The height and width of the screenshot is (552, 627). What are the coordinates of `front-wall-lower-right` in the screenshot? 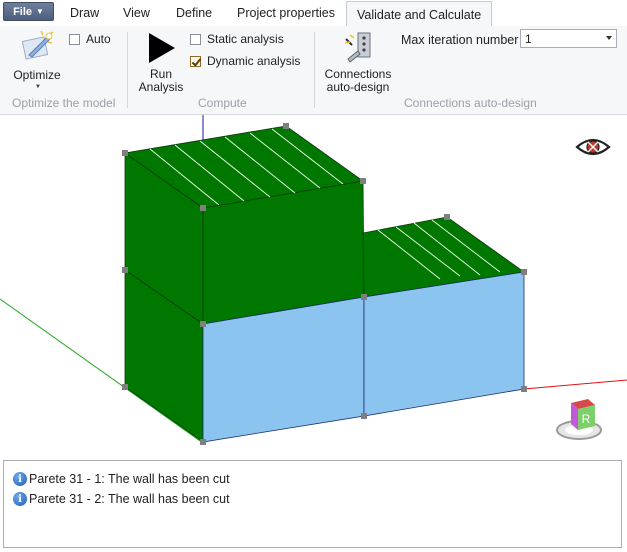 It's located at (444, 344).